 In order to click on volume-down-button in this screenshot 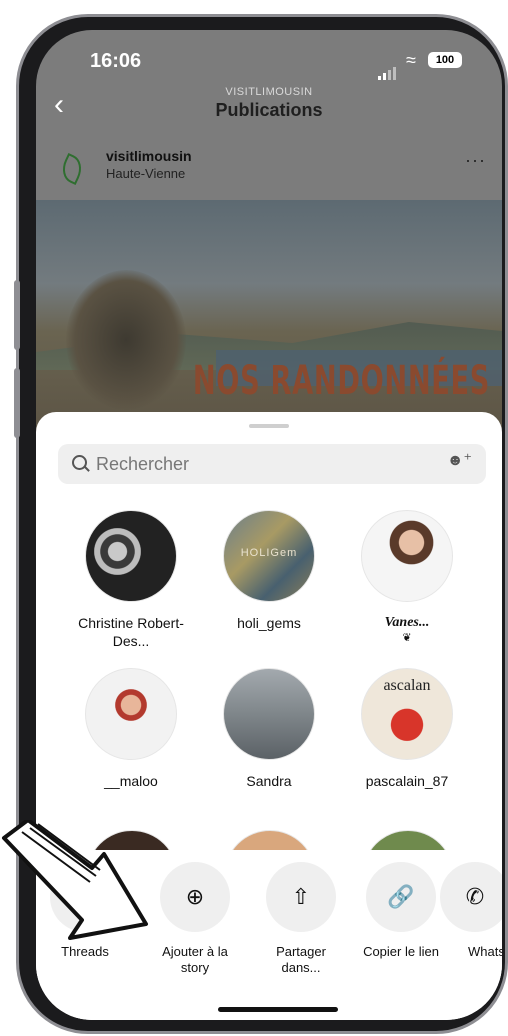, I will do `click(17, 403)`.